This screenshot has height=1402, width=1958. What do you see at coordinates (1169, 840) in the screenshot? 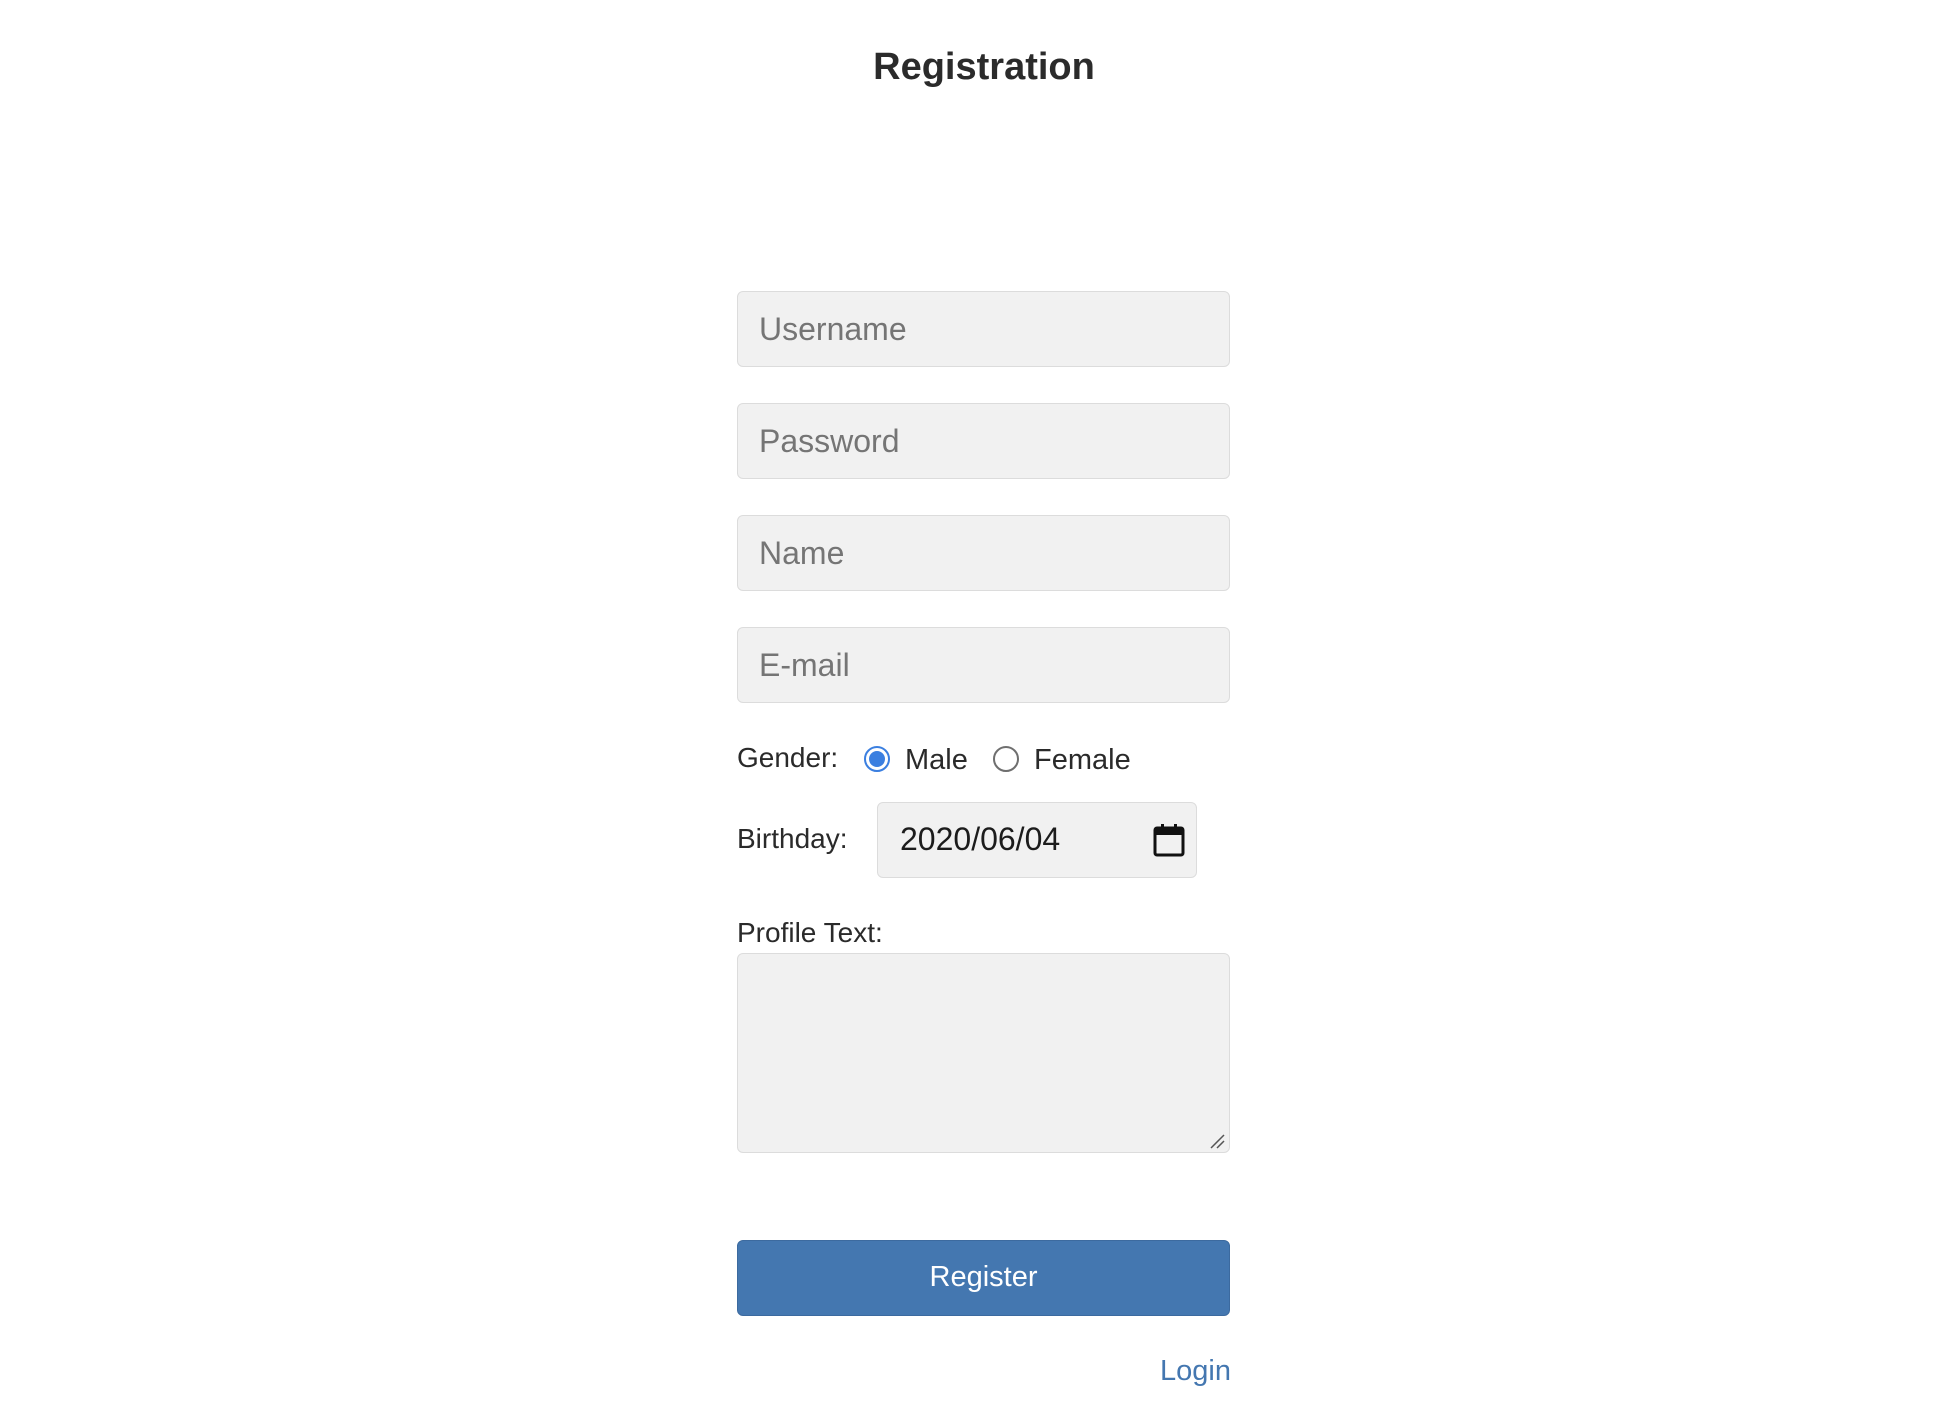
I see `calendar-icon` at bounding box center [1169, 840].